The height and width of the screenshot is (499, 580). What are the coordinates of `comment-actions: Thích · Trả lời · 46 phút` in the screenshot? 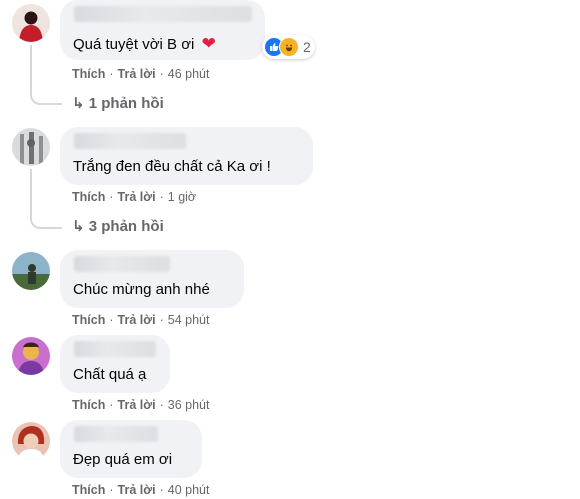 It's located at (141, 74).